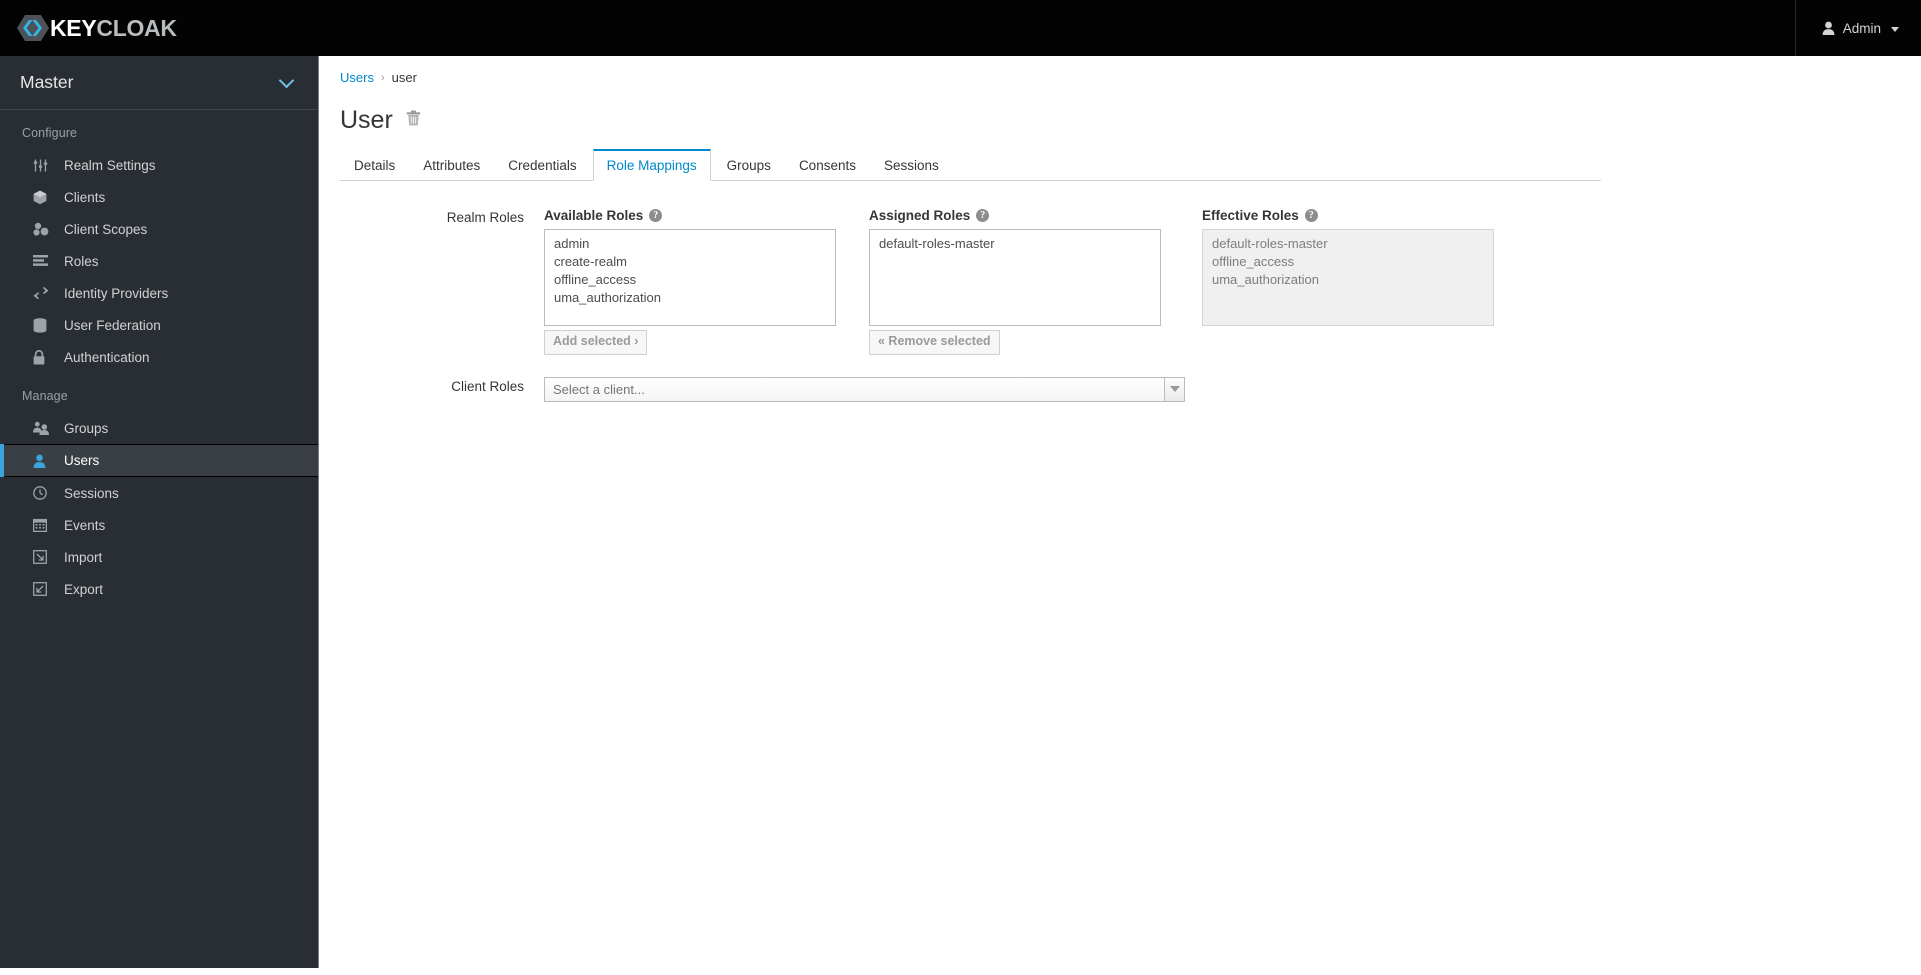  What do you see at coordinates (44, 461) in the screenshot?
I see `user-icon` at bounding box center [44, 461].